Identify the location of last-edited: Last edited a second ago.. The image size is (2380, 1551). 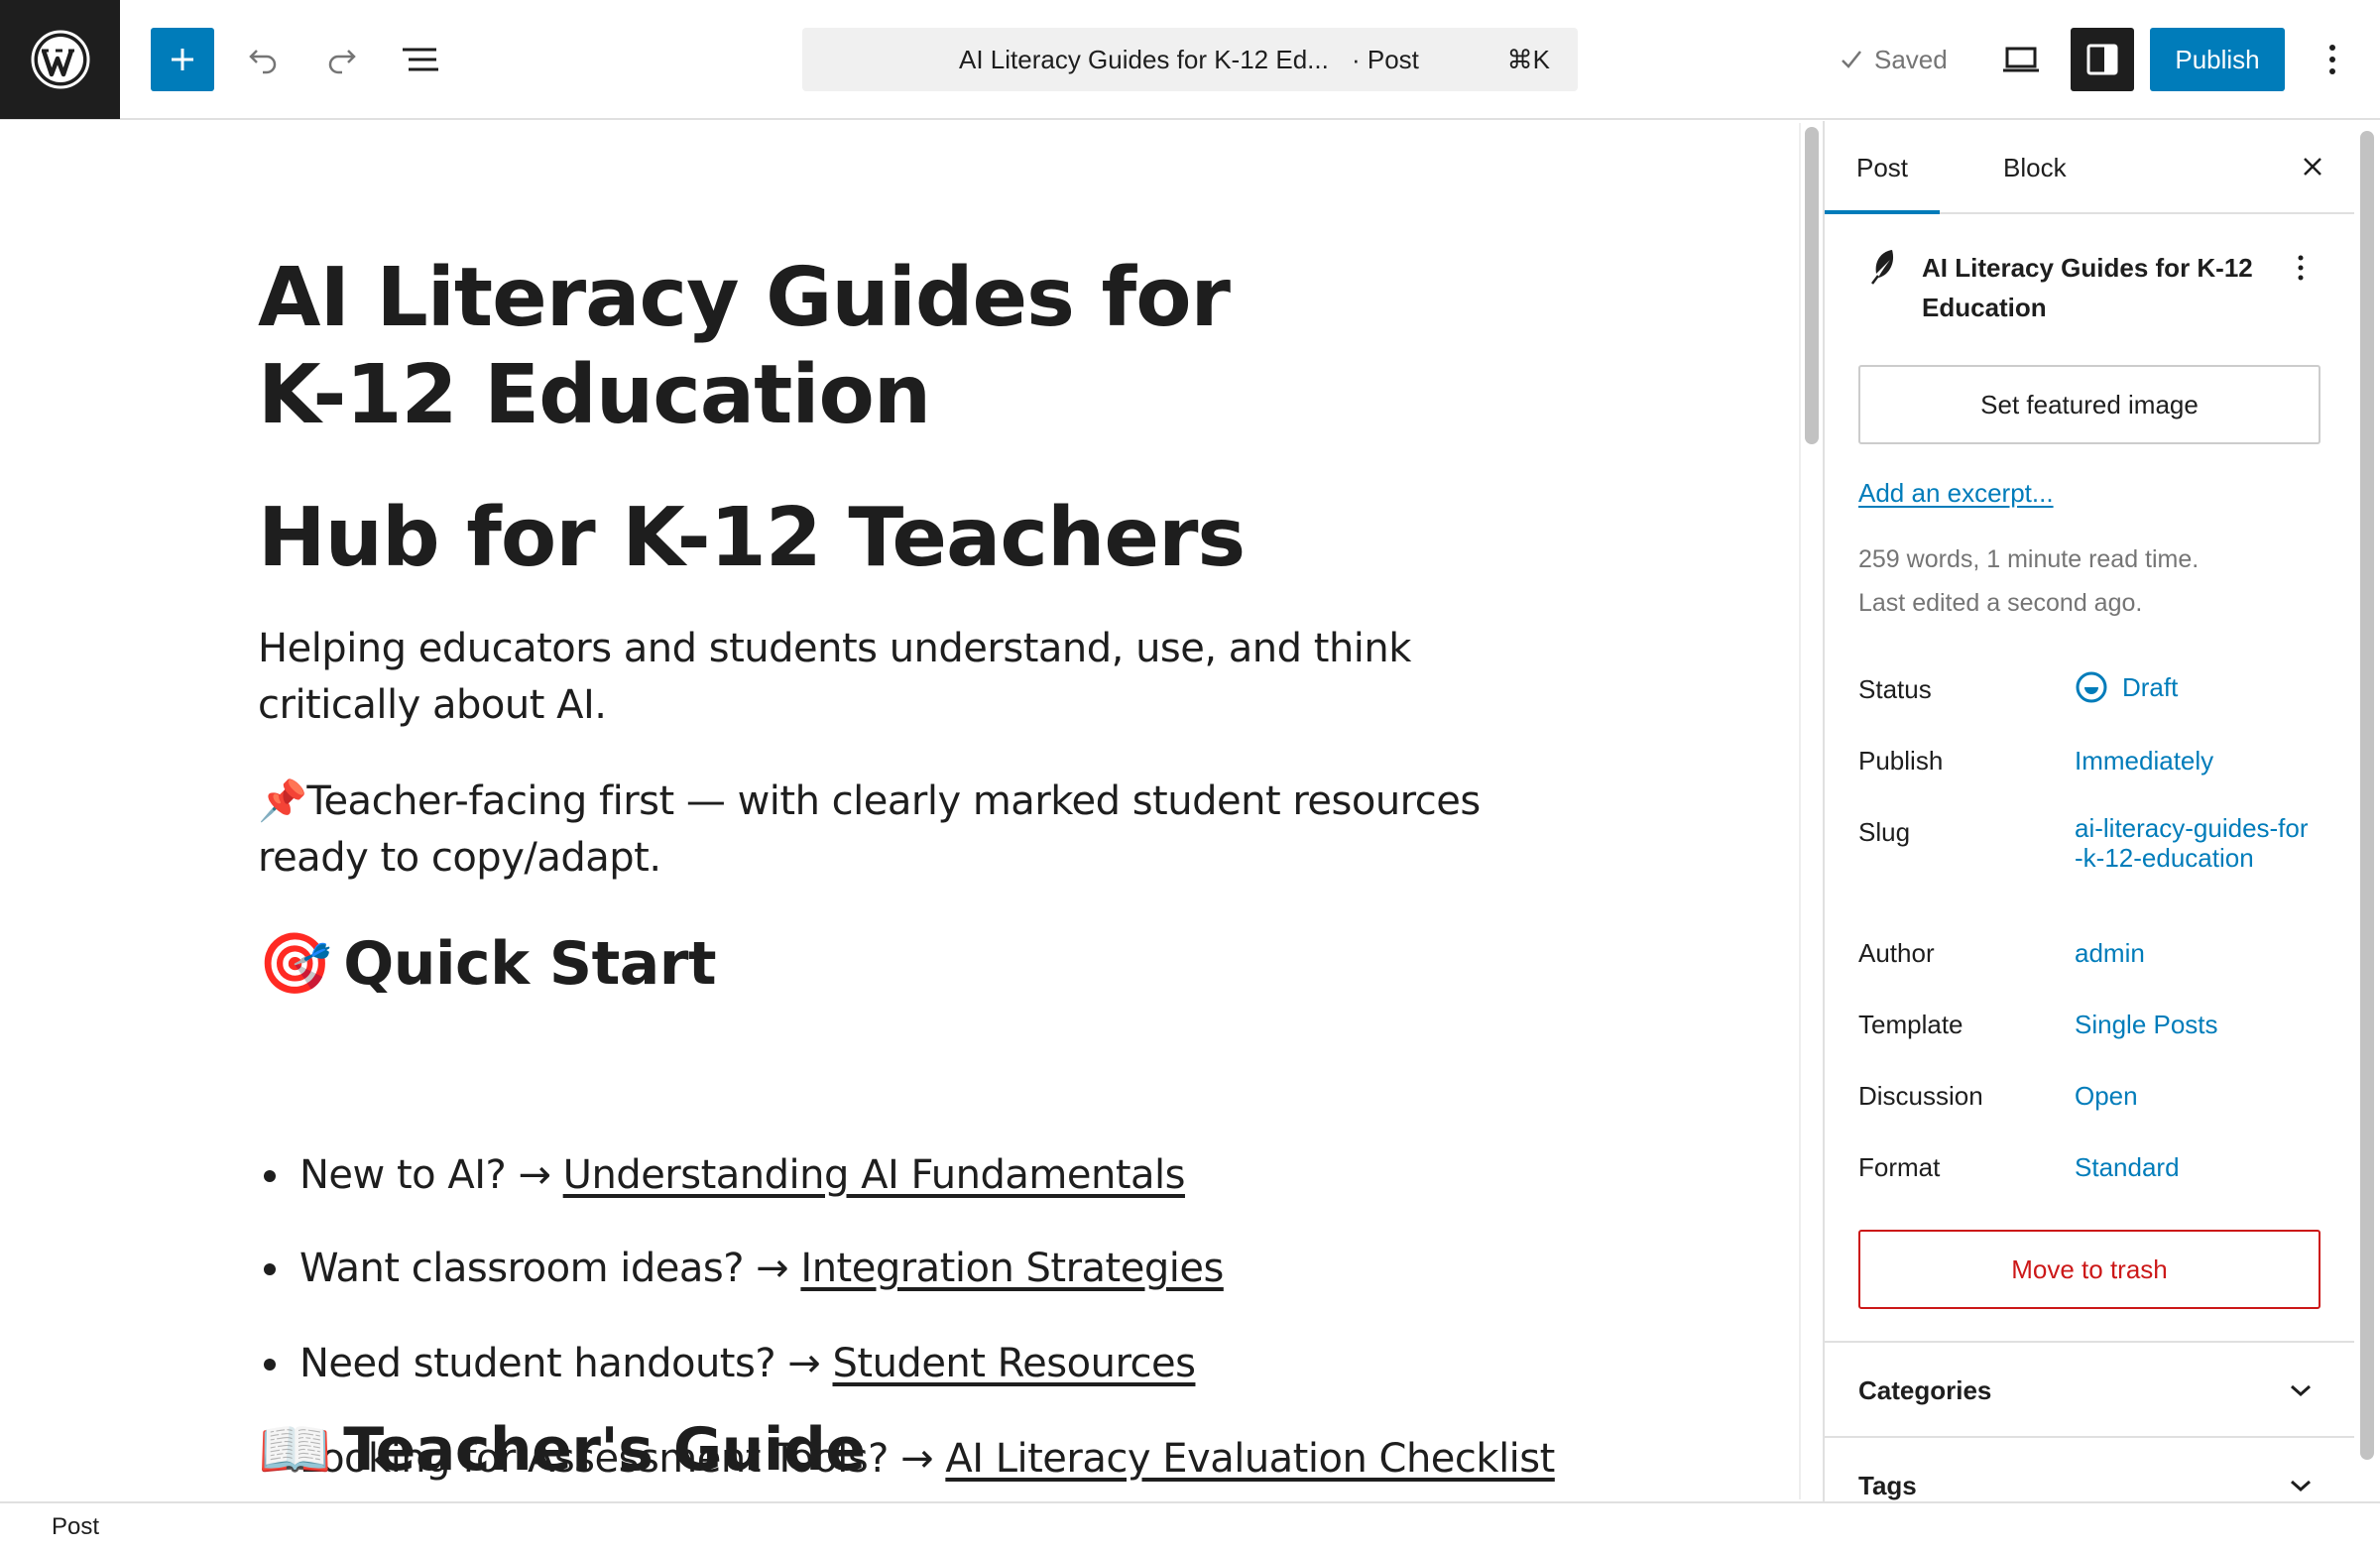
(2000, 603).